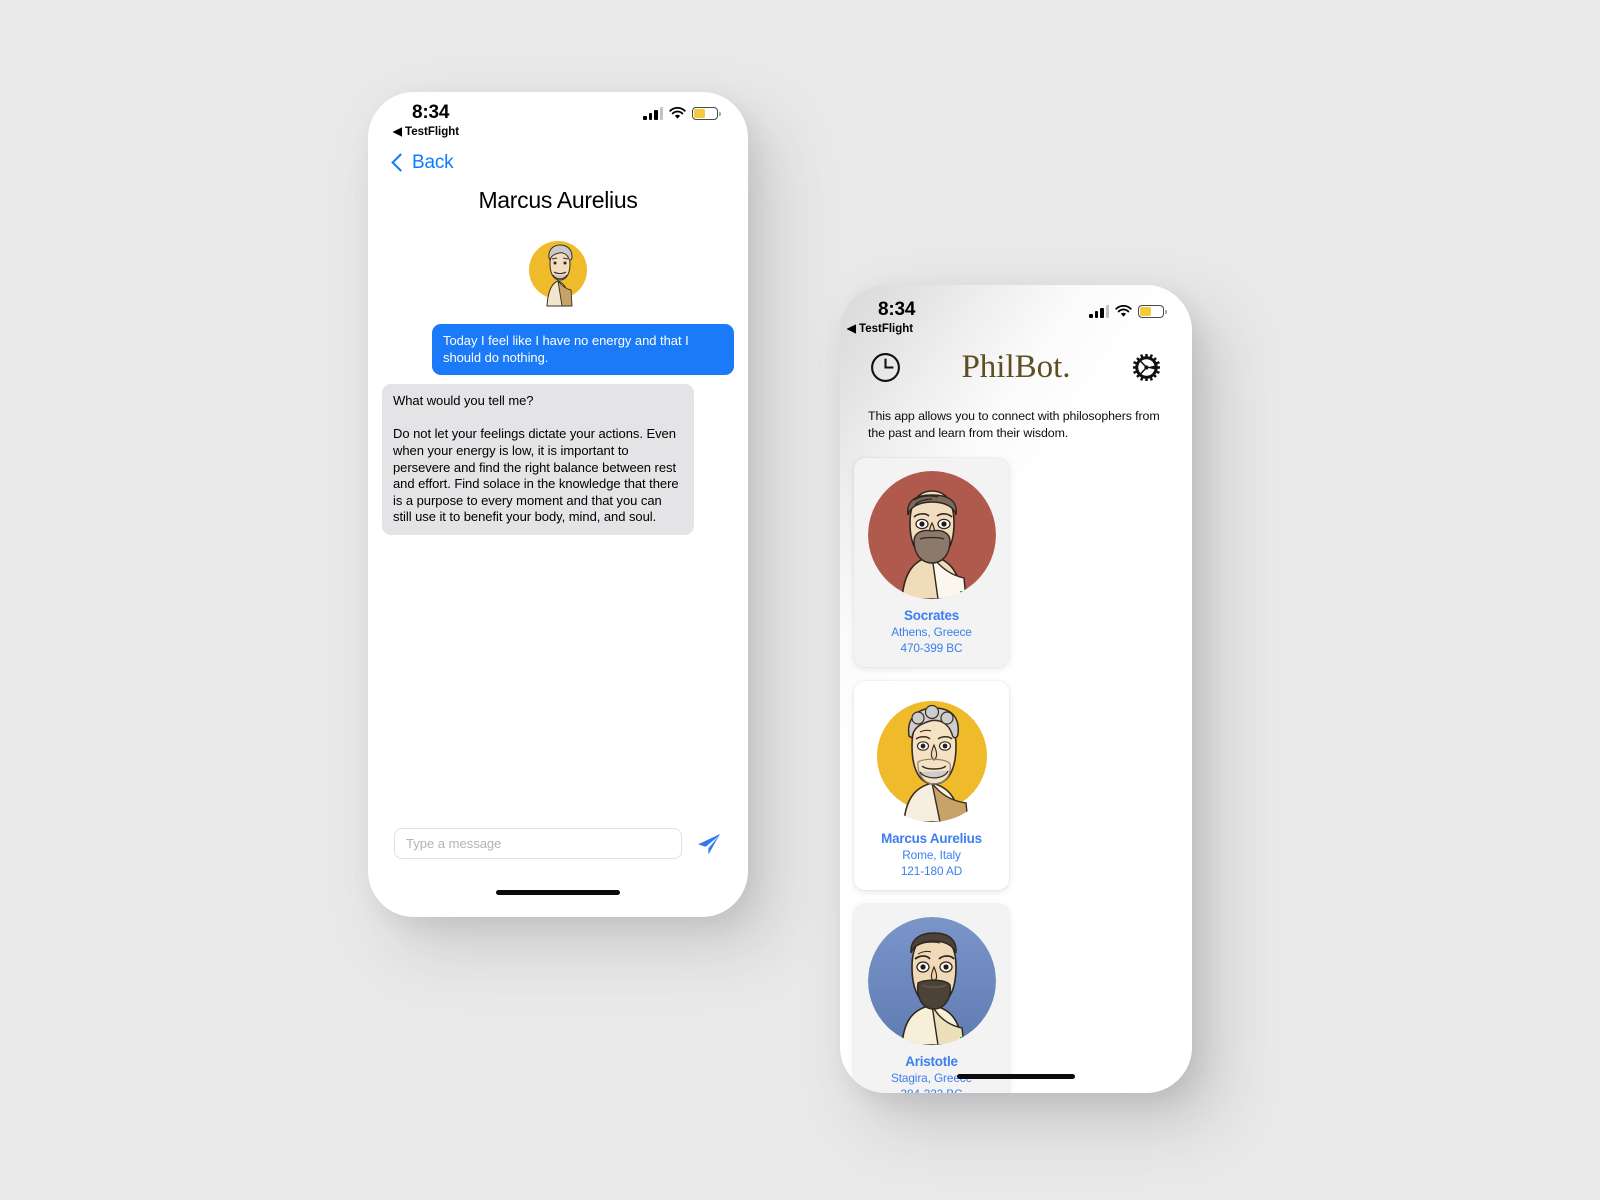  I want to click on page-title: Marcus Aurelius, so click(558, 200).